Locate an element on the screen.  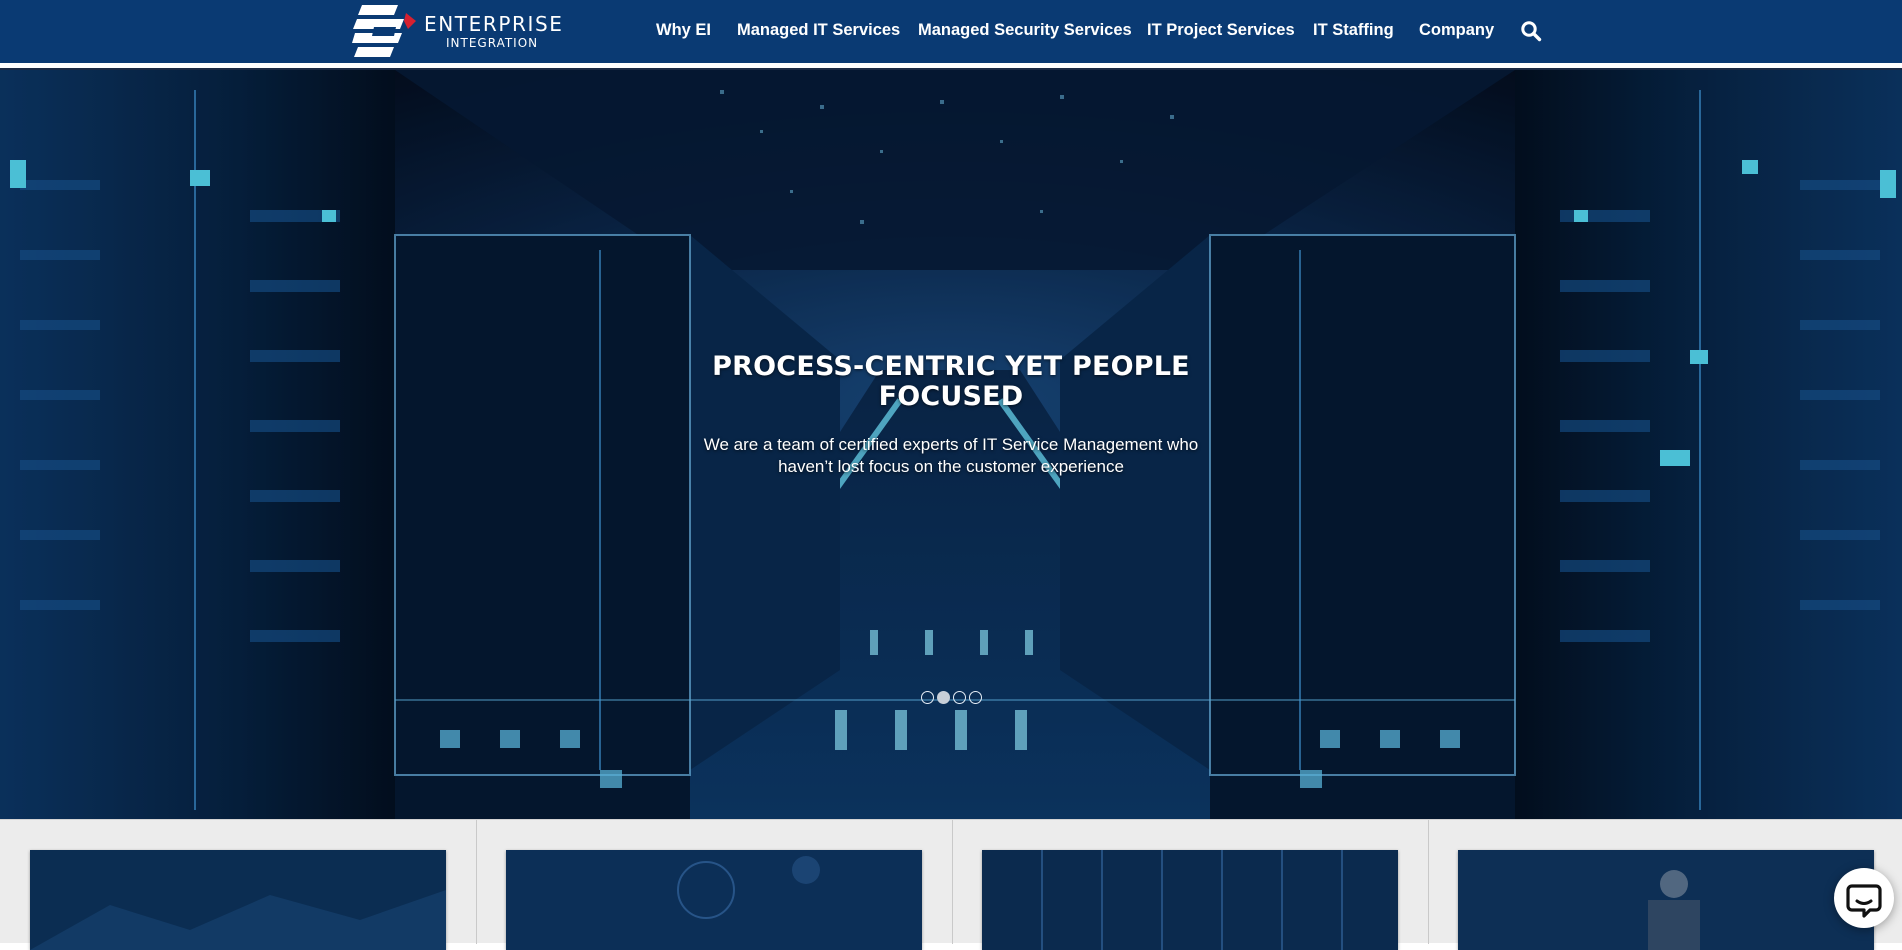
nav-item-managed-security-services: Managed Security Services is located at coordinates (1025, 30).